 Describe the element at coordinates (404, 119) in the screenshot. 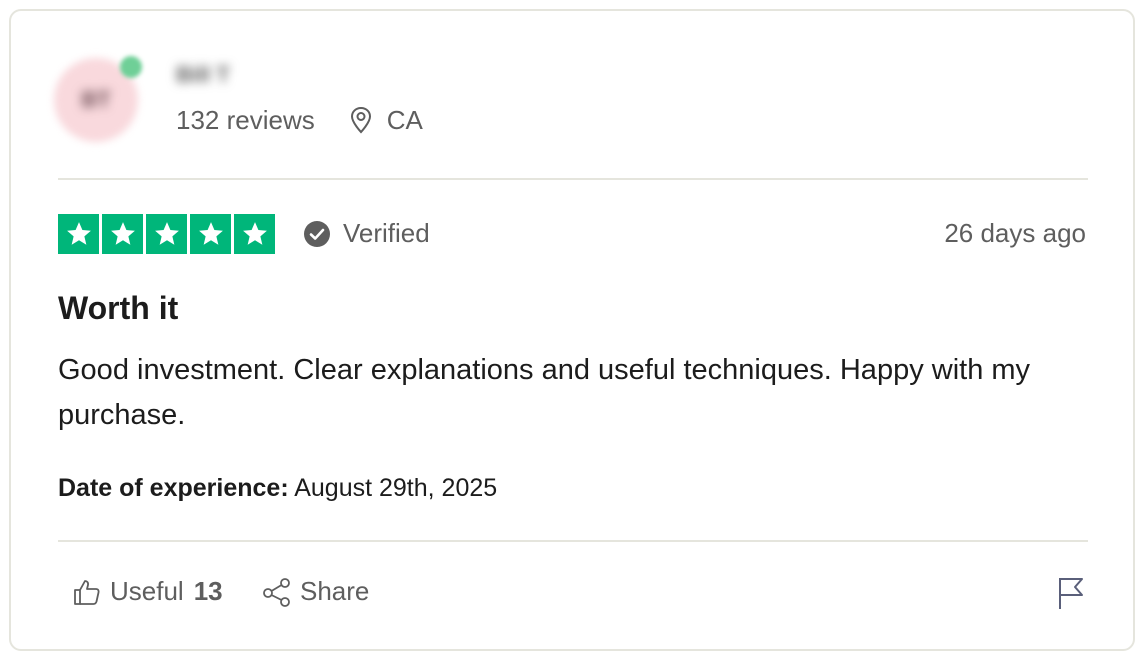

I see `reviewer-location: CA` at that location.